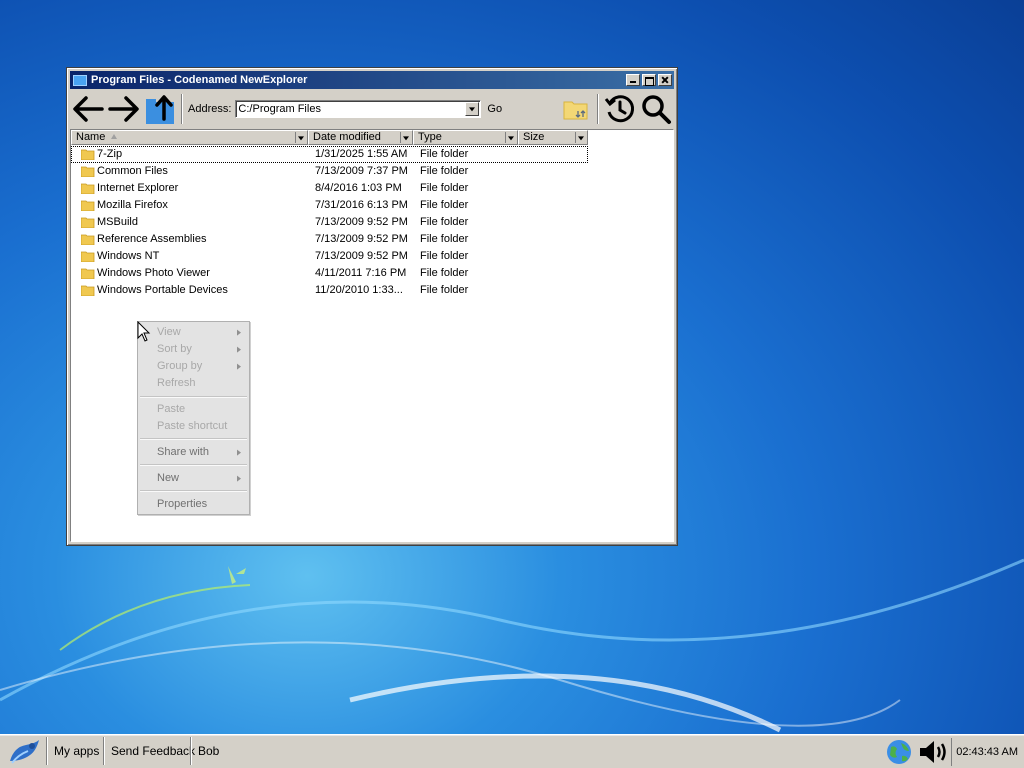 This screenshot has height=768, width=1024. I want to click on mouse-cursor-icon, so click(144, 331).